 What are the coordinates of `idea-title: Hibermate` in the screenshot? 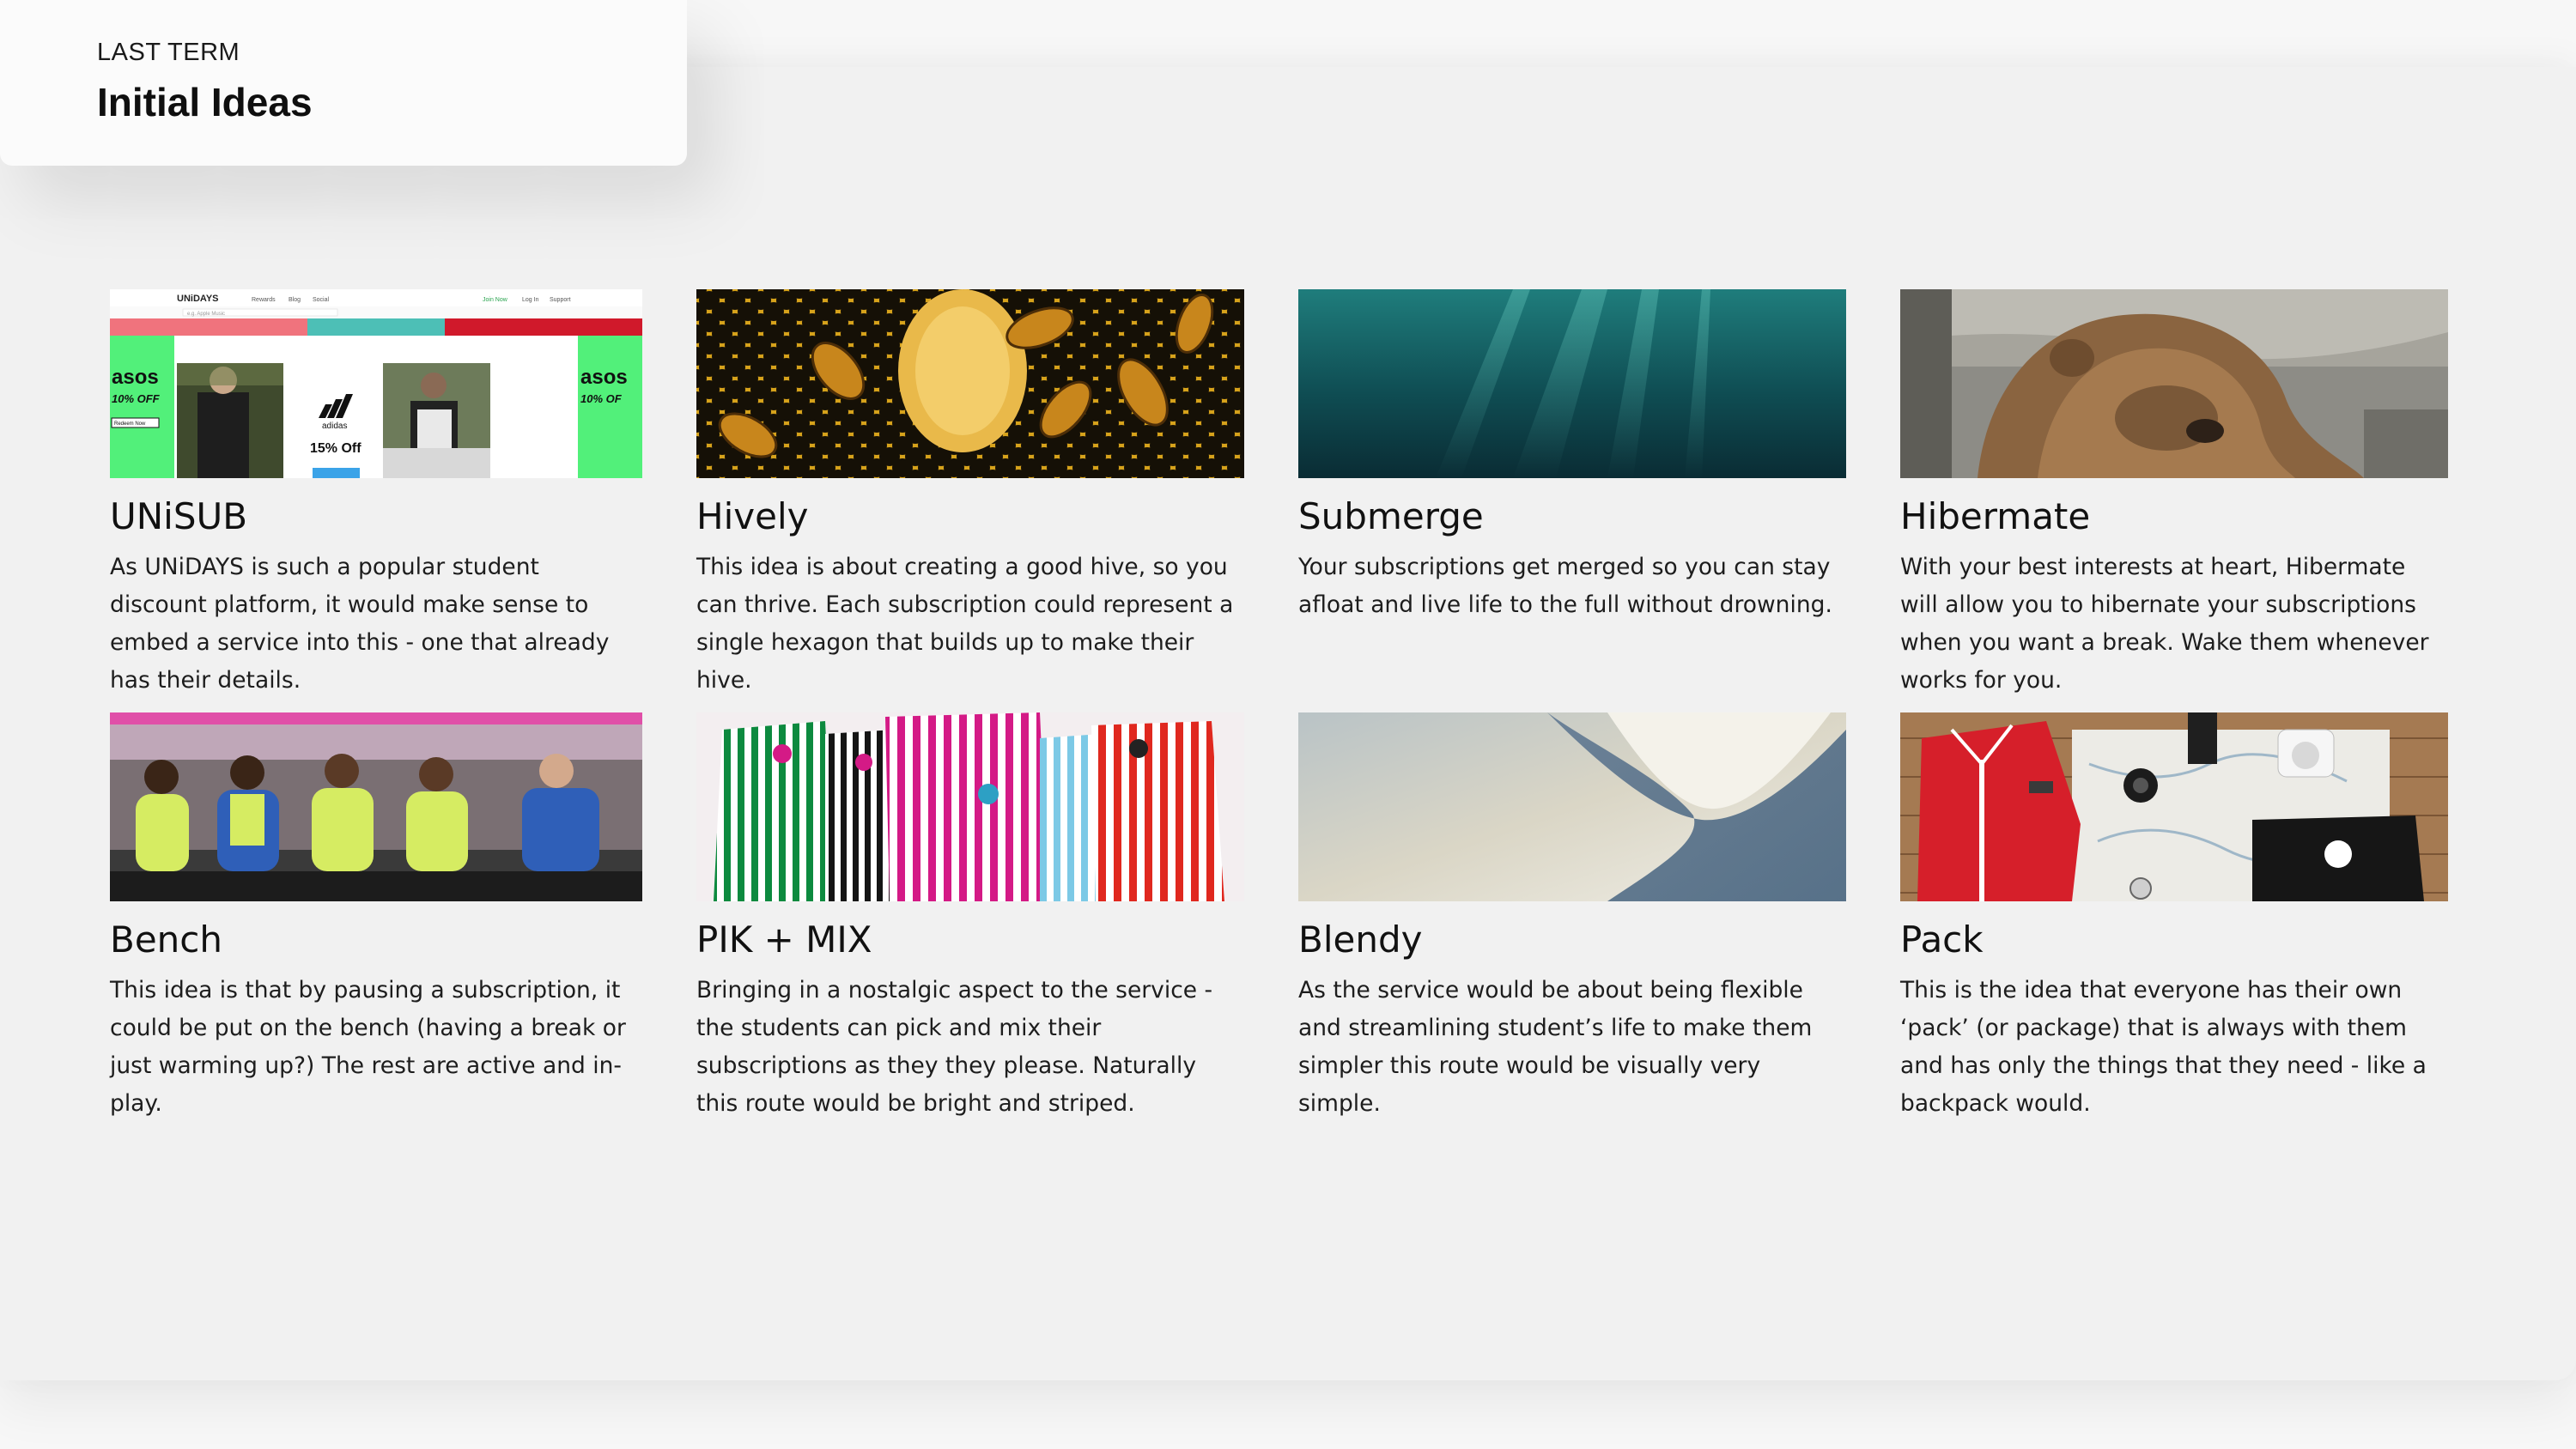 It's located at (1996, 516).